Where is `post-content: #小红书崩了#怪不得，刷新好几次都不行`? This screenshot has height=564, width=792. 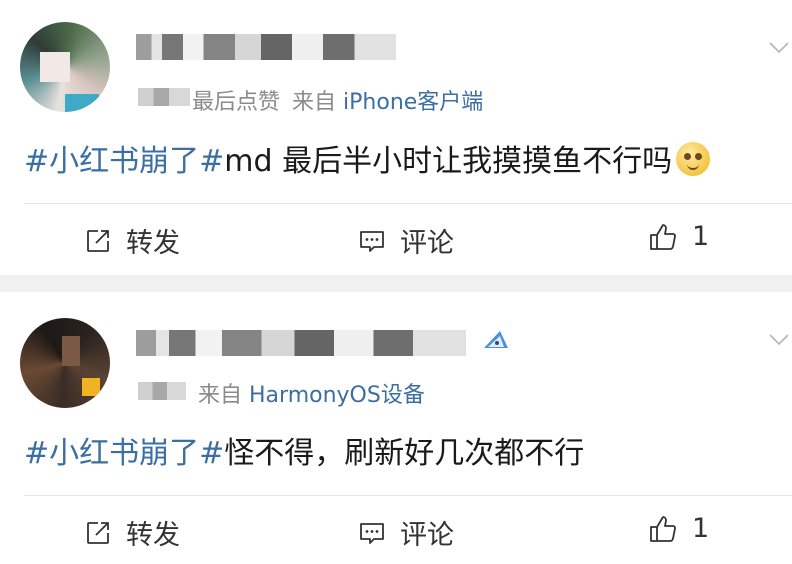 post-content: #小红书崩了#怪不得，刷新好几次都不行 is located at coordinates (304, 450).